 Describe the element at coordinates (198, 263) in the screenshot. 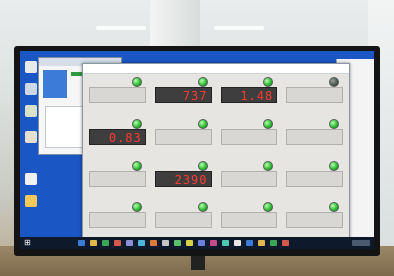

I see `monitor-stand` at that location.